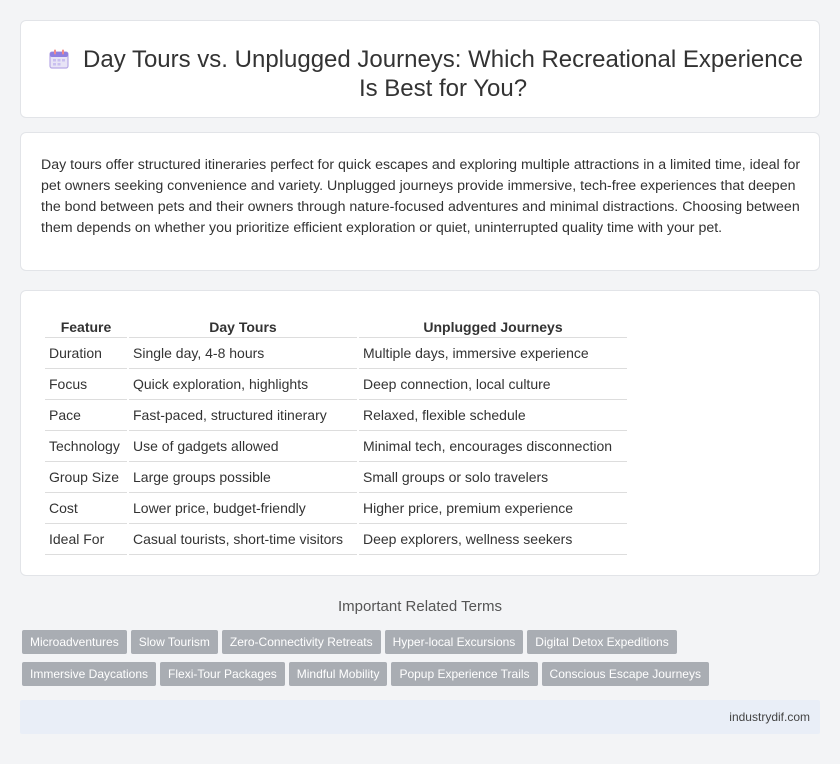 The width and height of the screenshot is (840, 764). What do you see at coordinates (243, 508) in the screenshot?
I see `cell-day-tours: Lower price, budget-friendly` at bounding box center [243, 508].